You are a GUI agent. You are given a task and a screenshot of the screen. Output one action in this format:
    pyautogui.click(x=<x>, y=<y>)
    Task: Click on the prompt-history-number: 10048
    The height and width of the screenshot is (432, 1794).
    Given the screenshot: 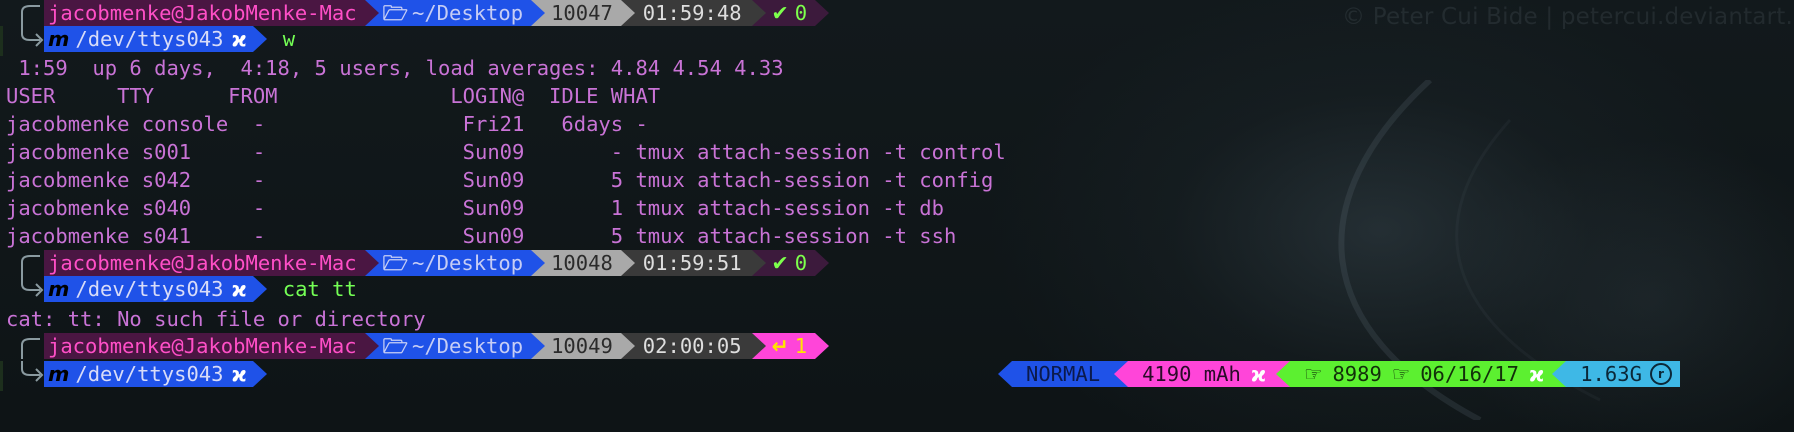 What is the action you would take?
    pyautogui.click(x=583, y=263)
    